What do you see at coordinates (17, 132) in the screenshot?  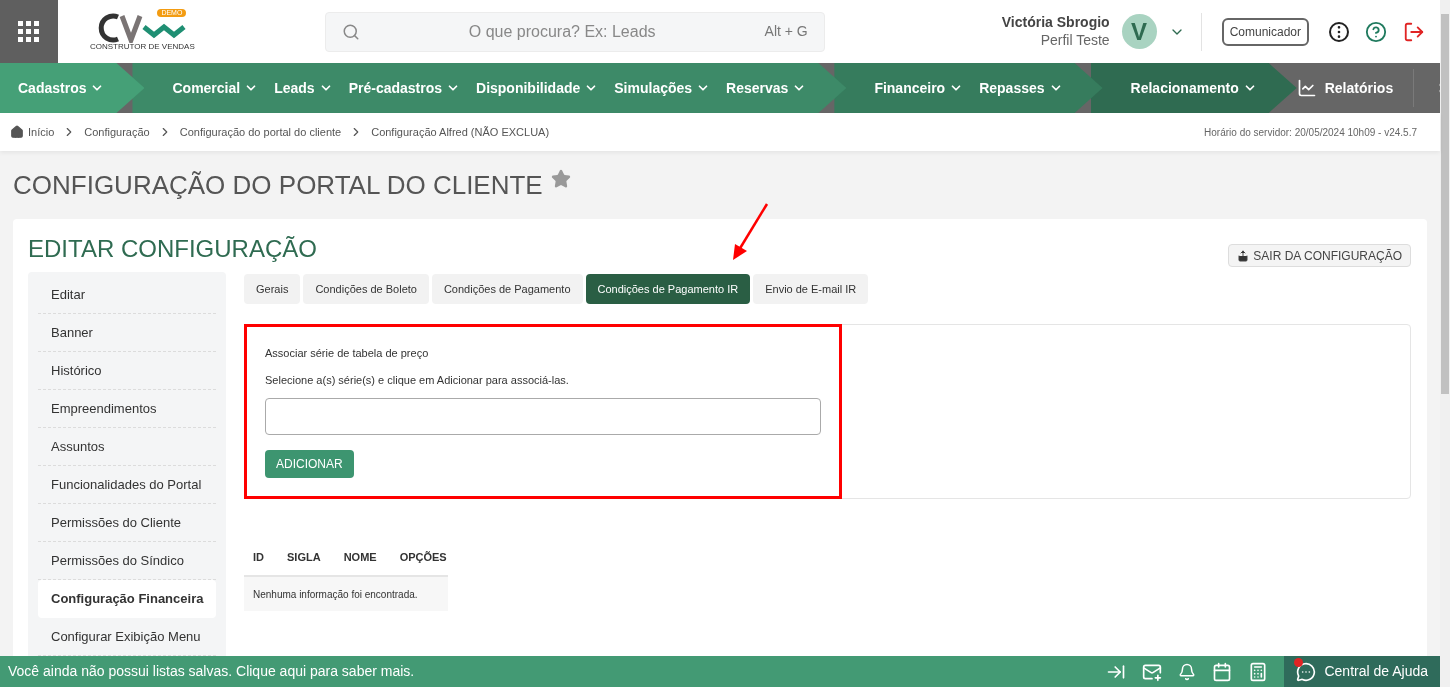 I see `home-icon` at bounding box center [17, 132].